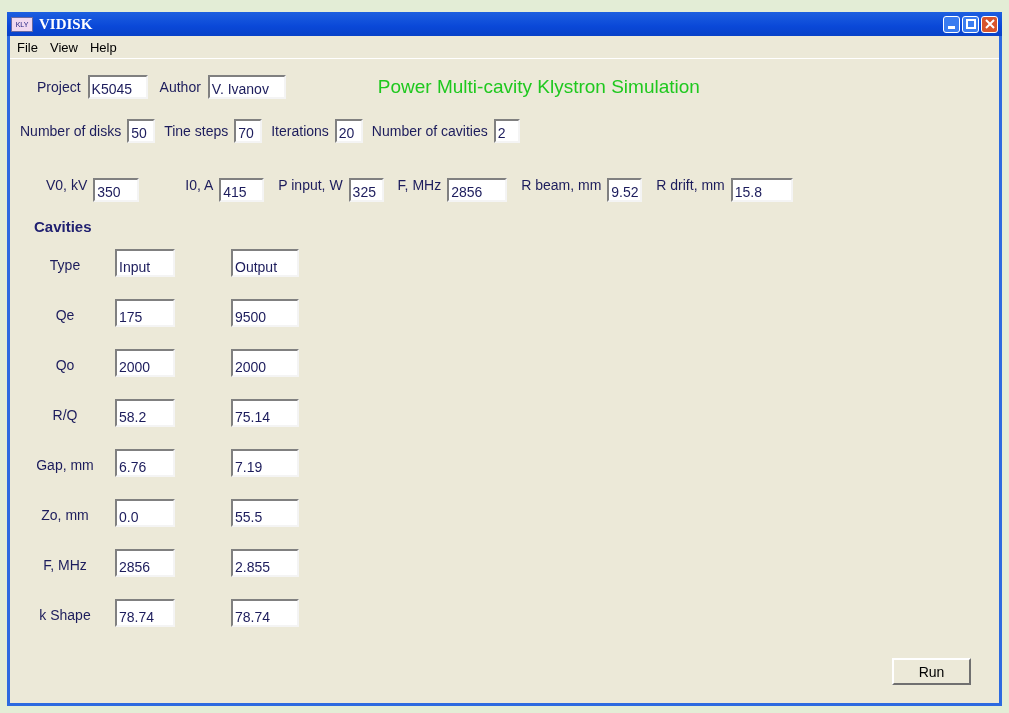  Describe the element at coordinates (538, 87) in the screenshot. I see `app-heading: Power Multi-cavity Klystron Simulation` at that location.